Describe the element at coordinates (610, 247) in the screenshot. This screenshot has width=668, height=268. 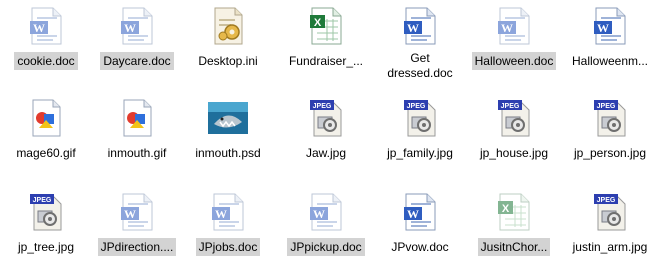
I see `file-name-label: justin_arm.jpg` at that location.